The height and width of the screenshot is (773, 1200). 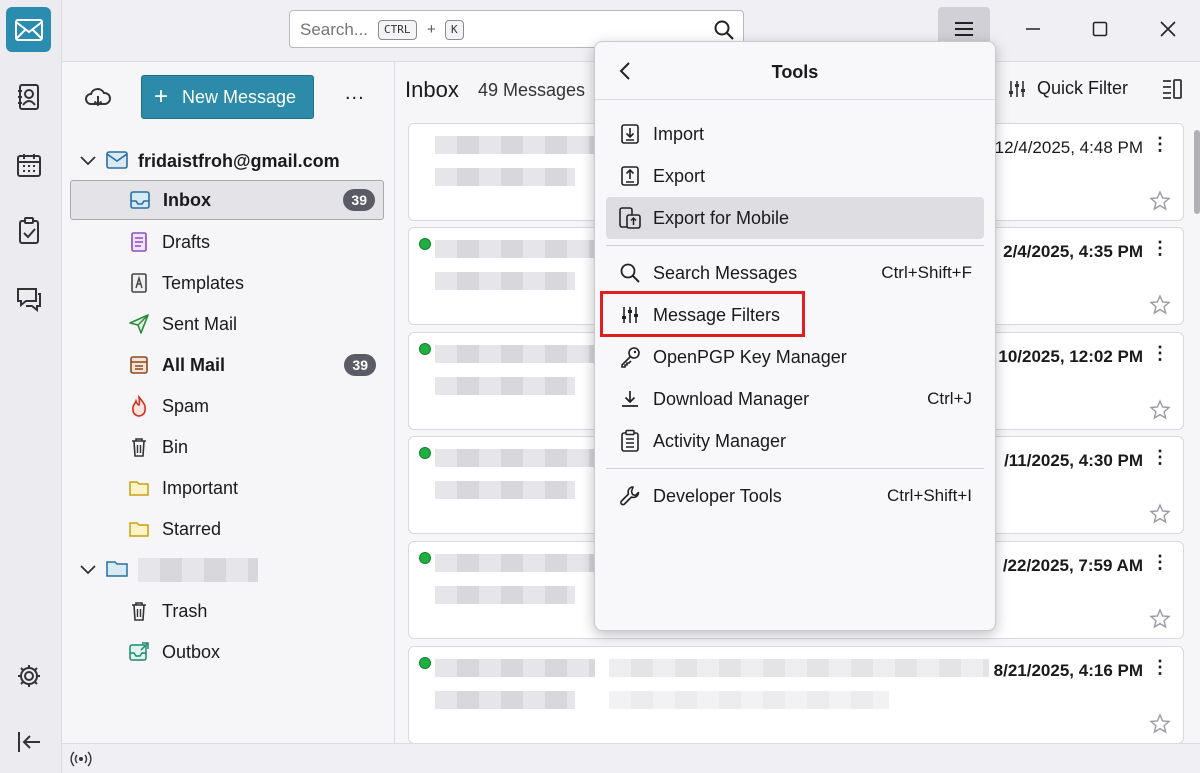 What do you see at coordinates (1172, 89) in the screenshot?
I see `list-layout-icon` at bounding box center [1172, 89].